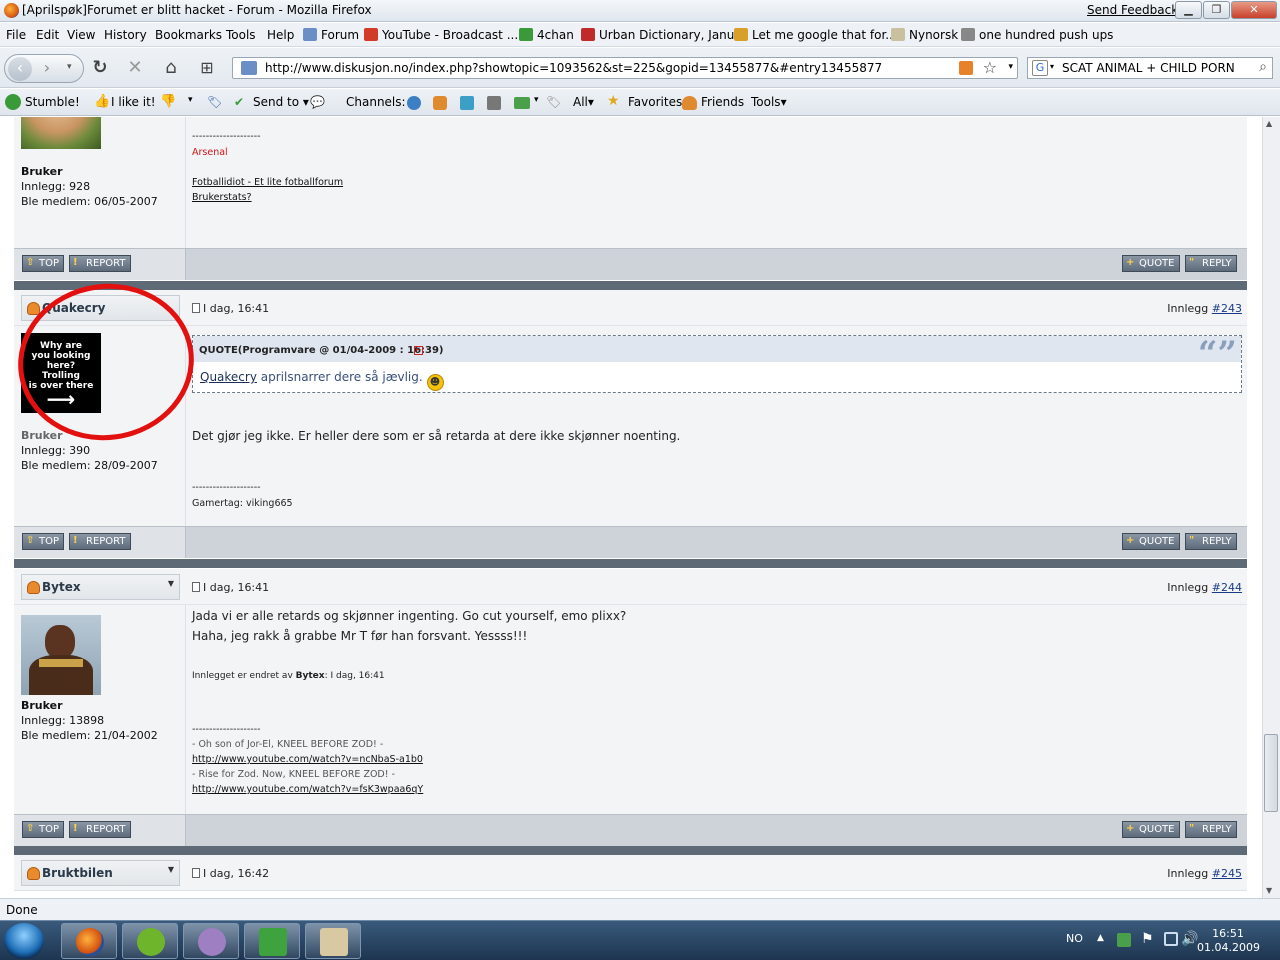  What do you see at coordinates (1074, 938) in the screenshot?
I see `language-indicator: NO` at bounding box center [1074, 938].